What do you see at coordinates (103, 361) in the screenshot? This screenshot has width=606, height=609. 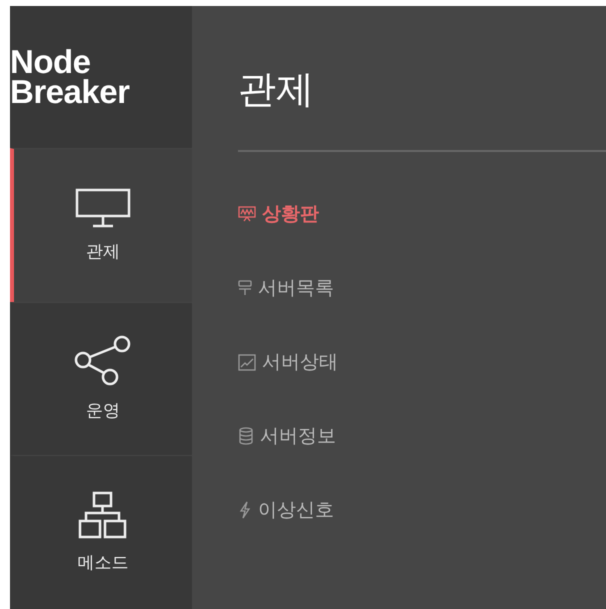 I see `share-icon` at bounding box center [103, 361].